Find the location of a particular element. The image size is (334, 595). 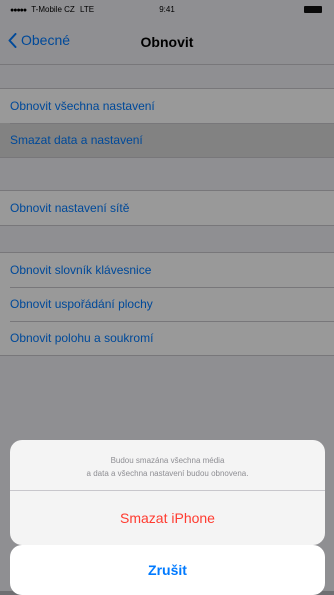

action-sheet-message-line1: Budou smazána všechna média is located at coordinates (167, 460).